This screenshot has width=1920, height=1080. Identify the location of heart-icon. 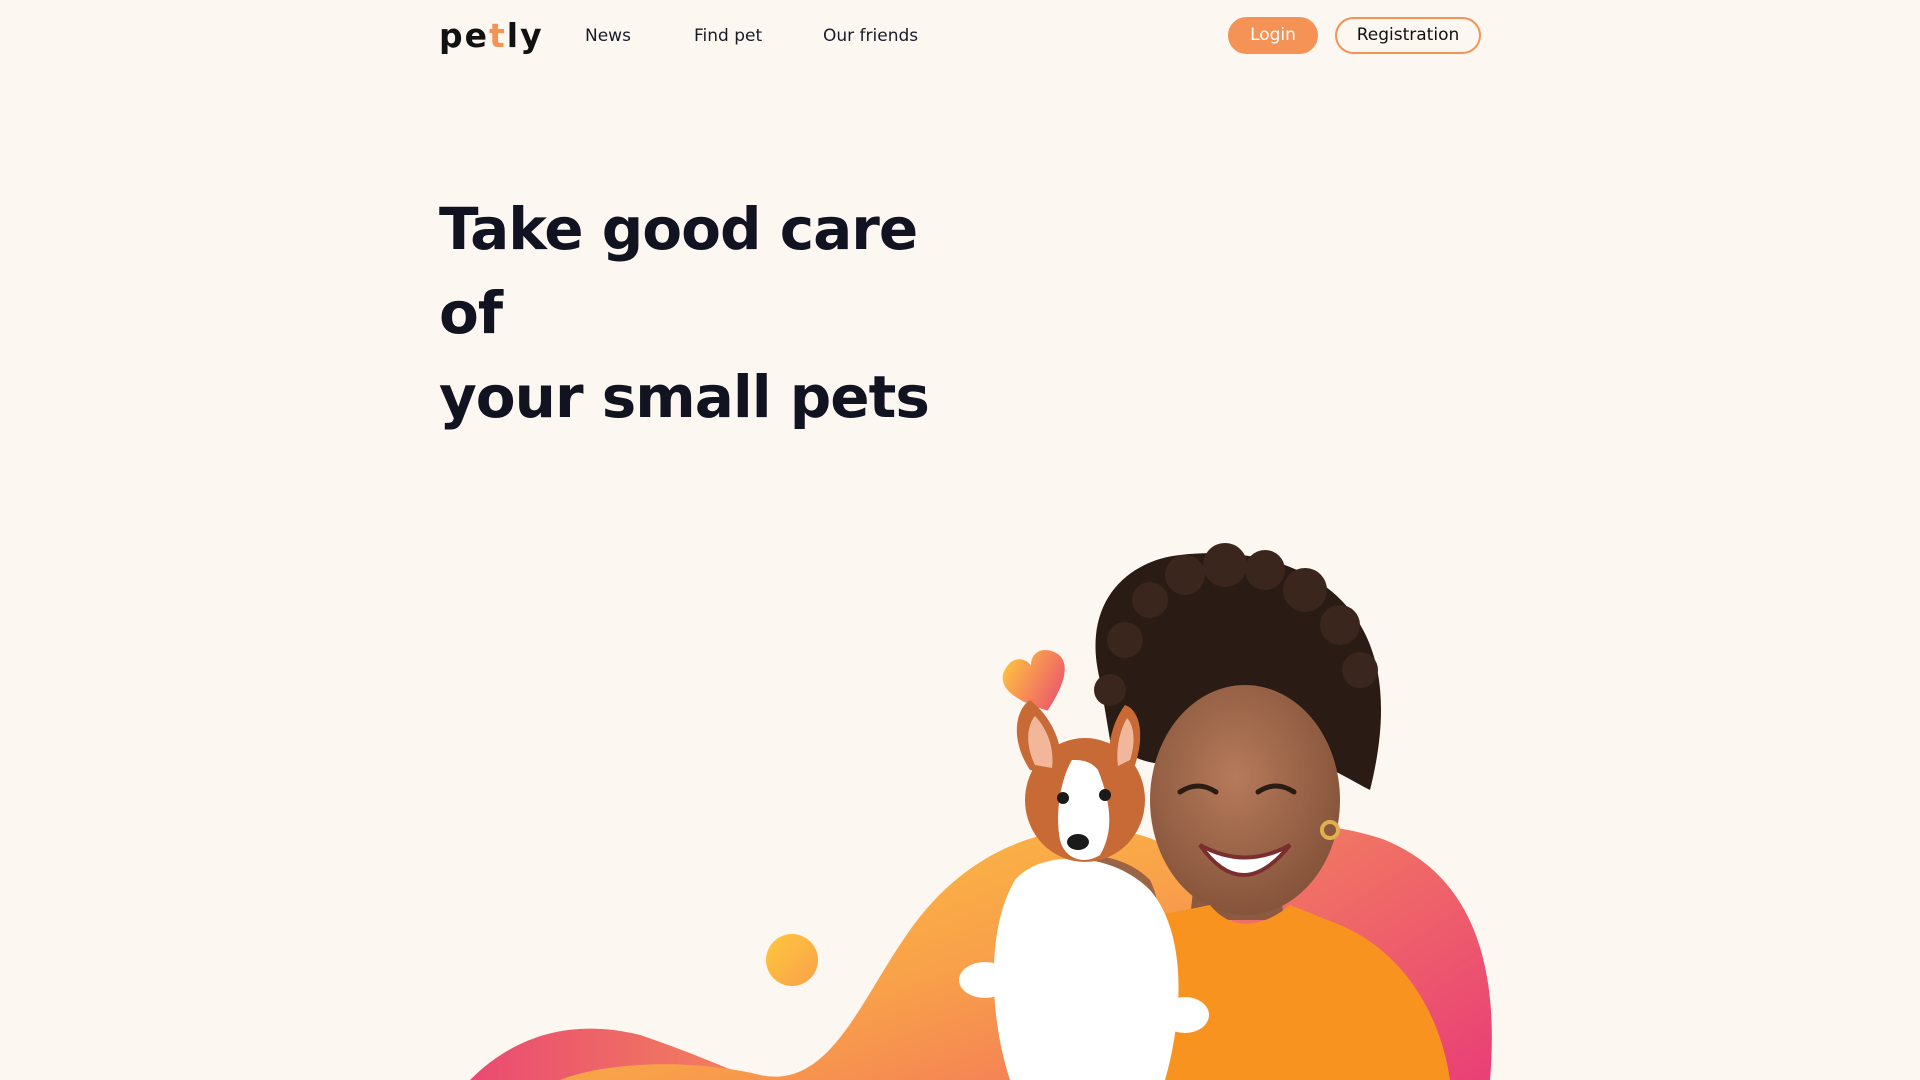
(1033, 680).